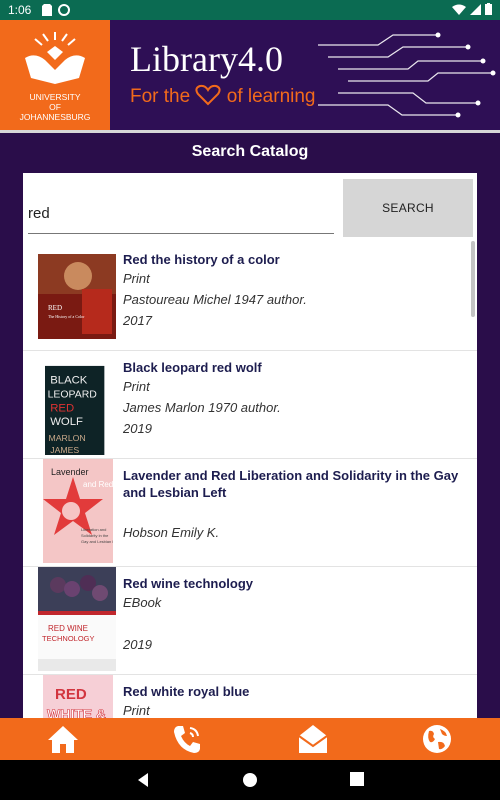 The height and width of the screenshot is (800, 500). I want to click on sync-icon, so click(64, 10).